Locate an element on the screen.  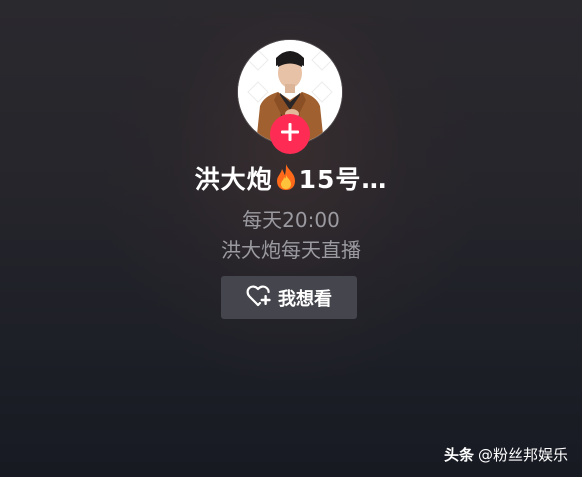
want-to-watch-button: 我想看 is located at coordinates (289, 297).